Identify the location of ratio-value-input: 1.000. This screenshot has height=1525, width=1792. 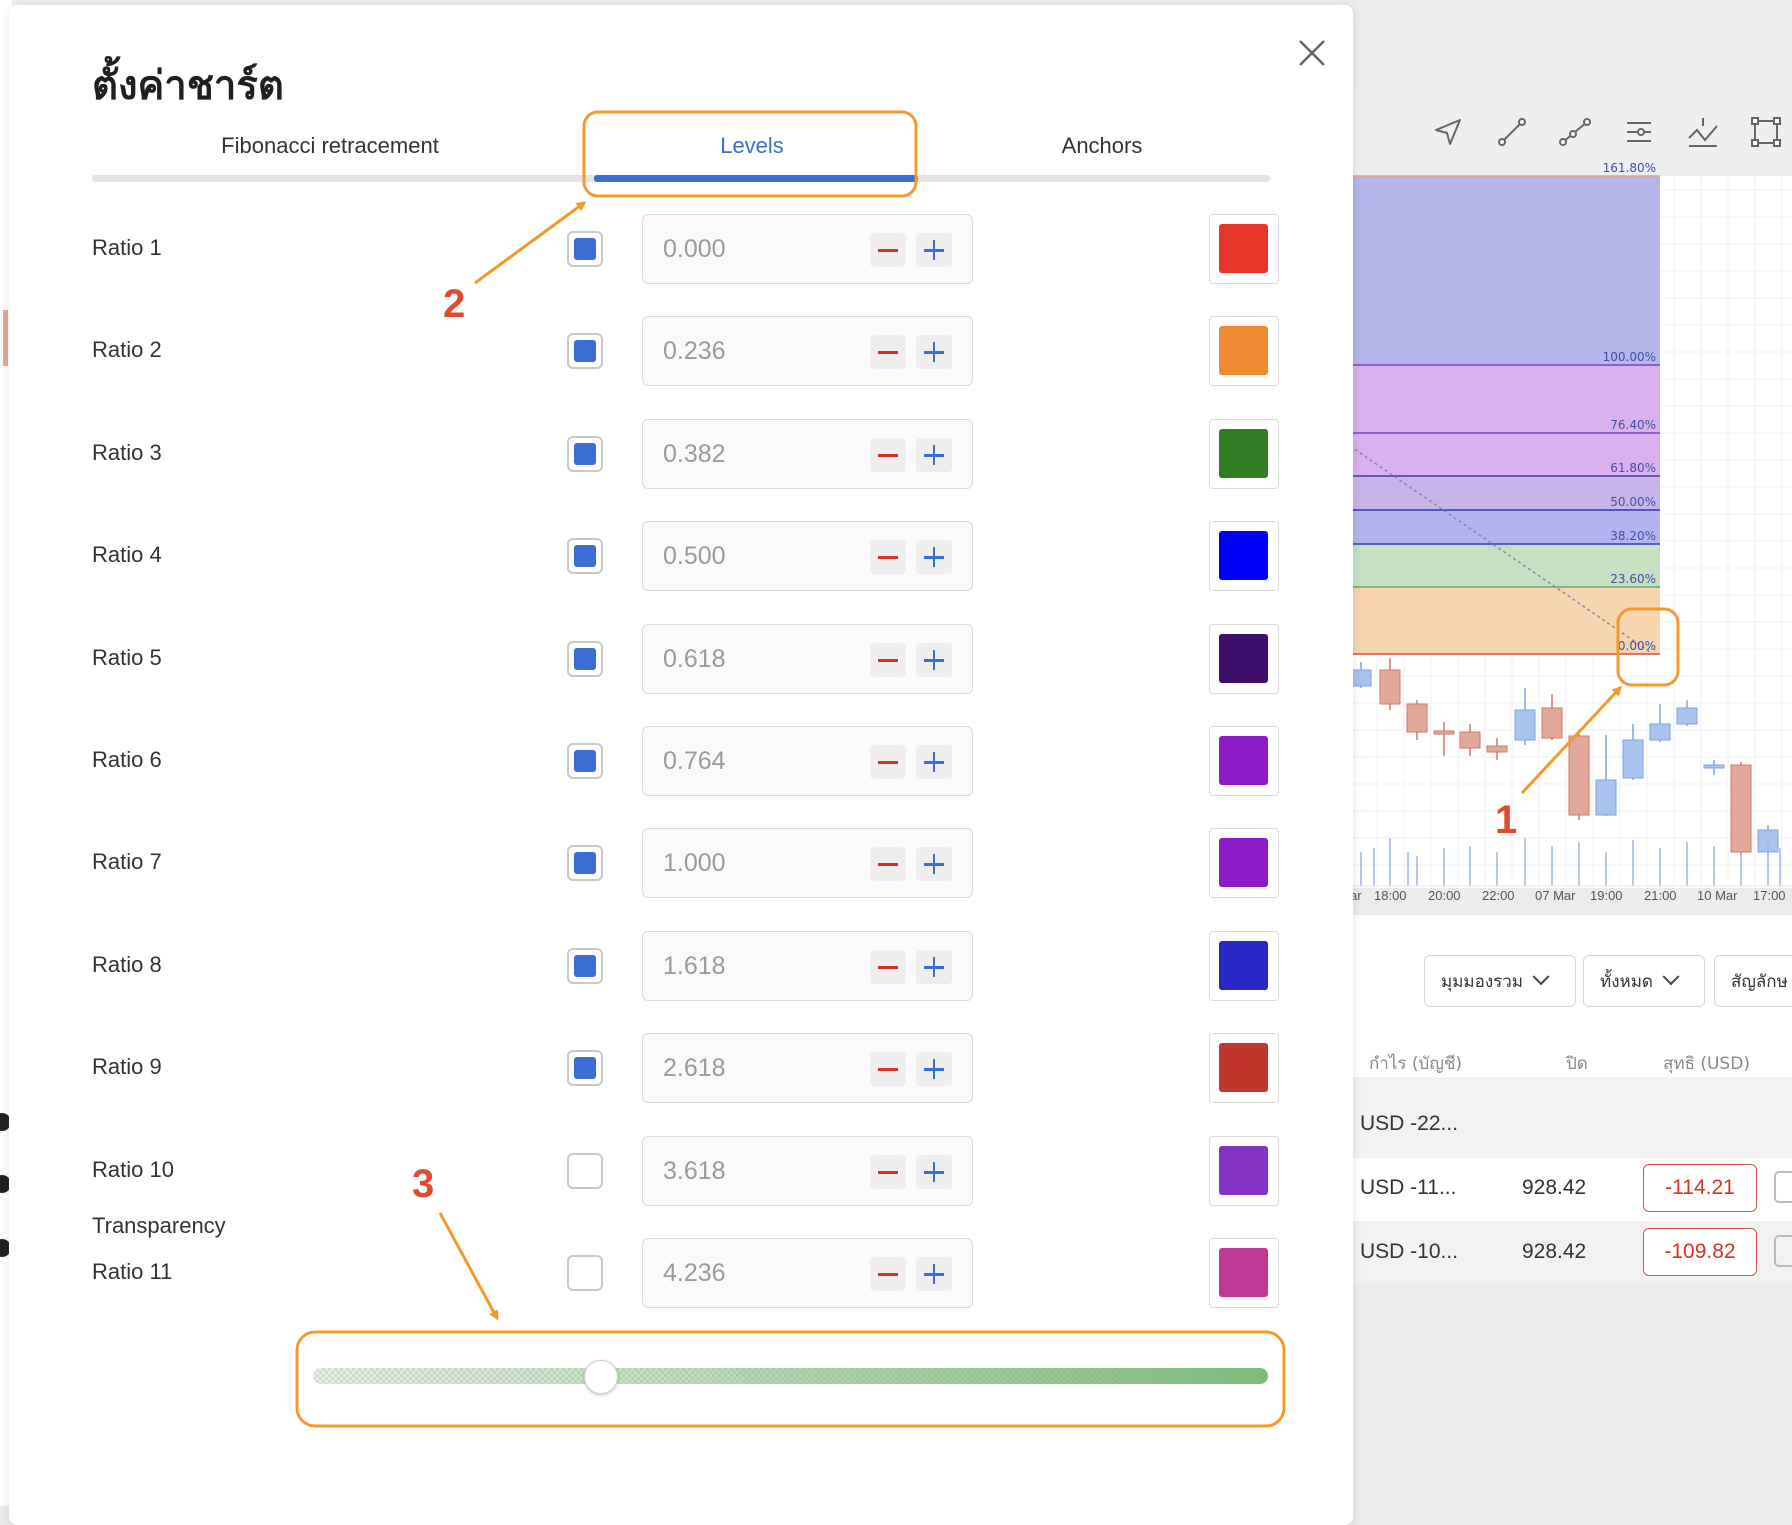
(807, 863).